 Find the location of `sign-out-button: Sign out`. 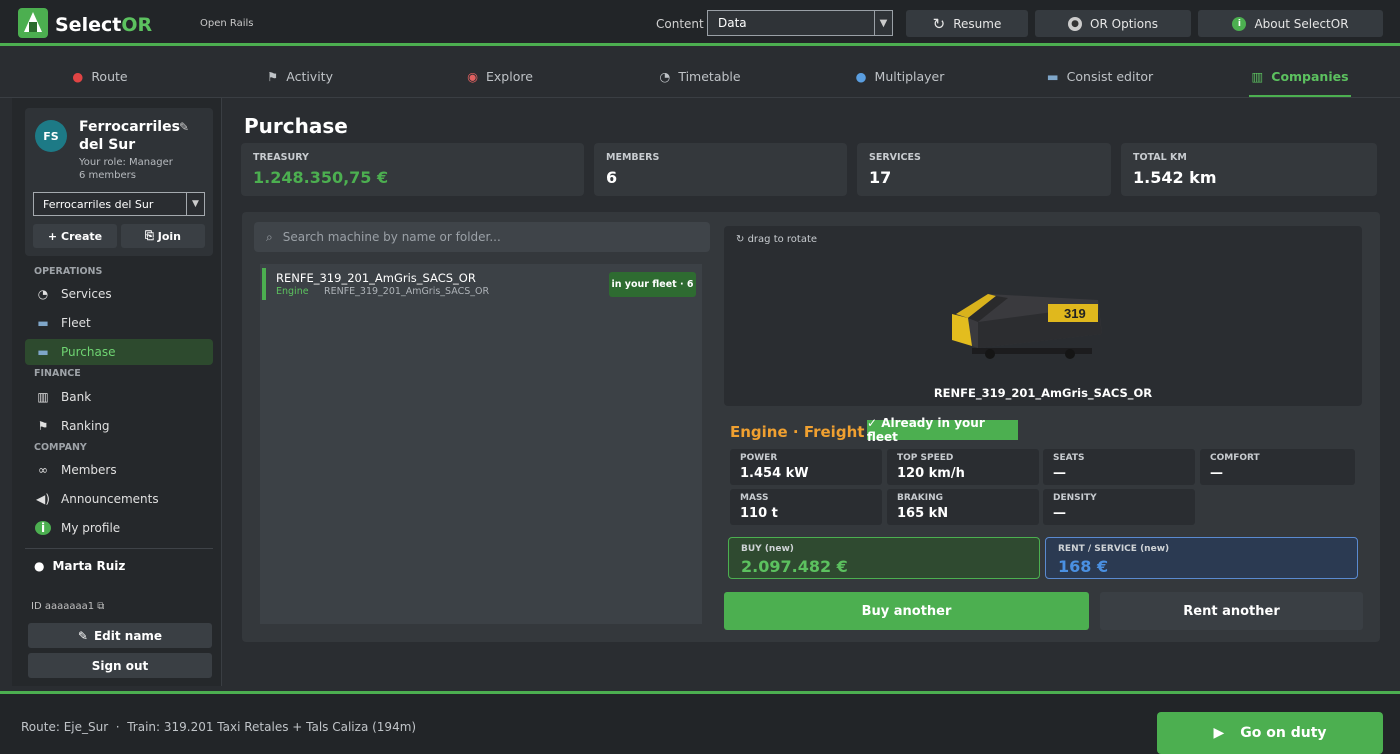

sign-out-button: Sign out is located at coordinates (120, 665).